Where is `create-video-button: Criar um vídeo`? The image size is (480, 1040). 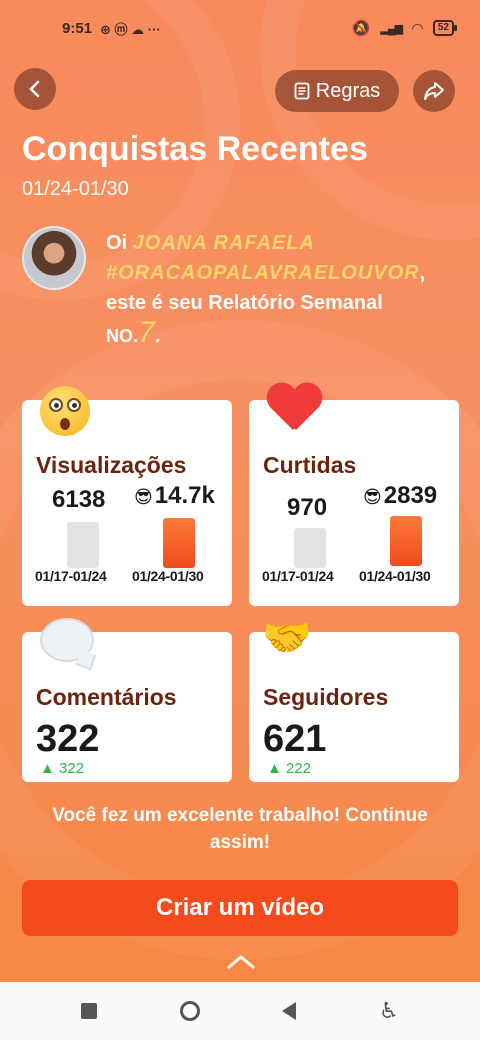 create-video-button: Criar um vídeo is located at coordinates (240, 908).